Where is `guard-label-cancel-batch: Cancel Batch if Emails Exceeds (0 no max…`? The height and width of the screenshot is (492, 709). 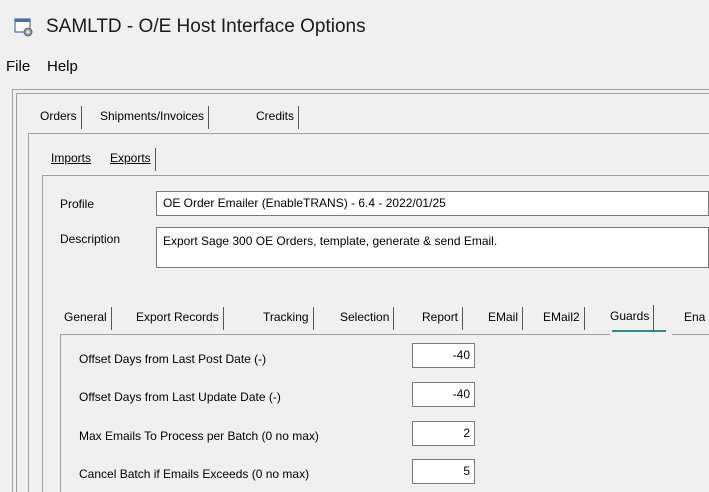
guard-label-cancel-batch: Cancel Batch if Emails Exceeds (0 no max… is located at coordinates (194, 474).